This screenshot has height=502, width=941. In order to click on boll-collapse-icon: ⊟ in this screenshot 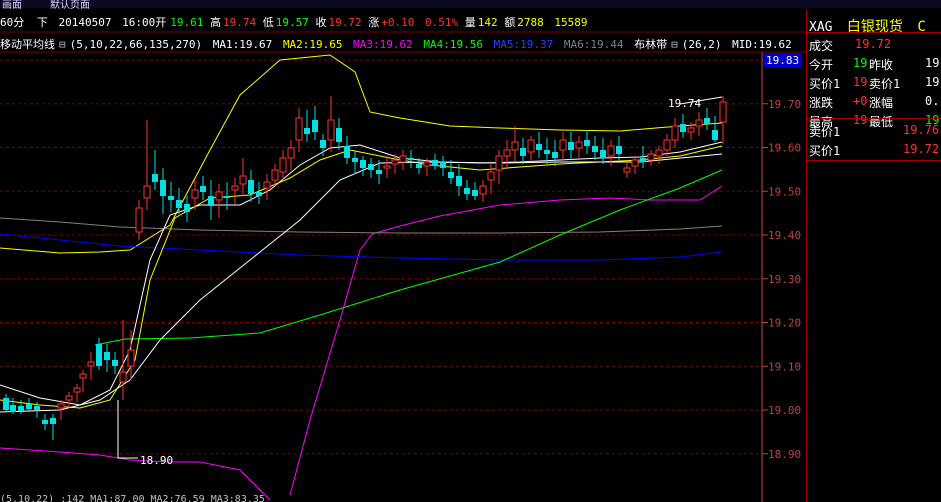, I will do `click(674, 44)`.